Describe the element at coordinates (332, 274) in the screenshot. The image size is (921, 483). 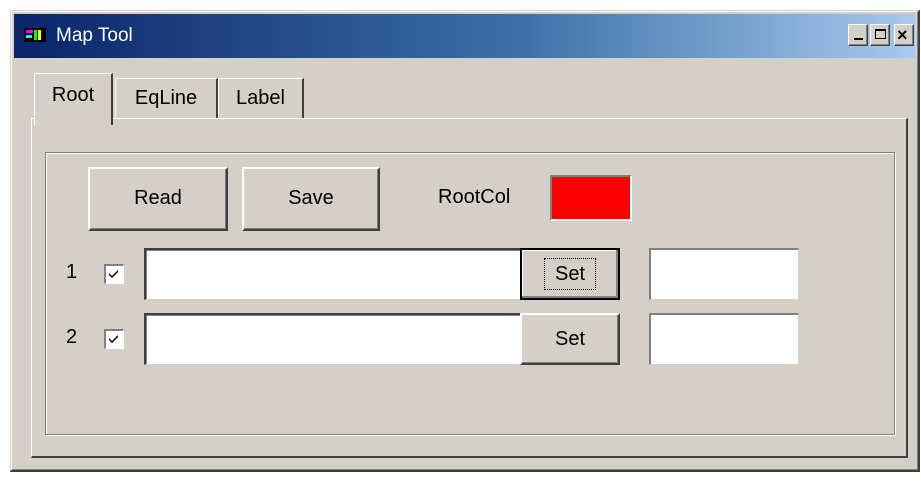
I see `row-1-path-input` at that location.